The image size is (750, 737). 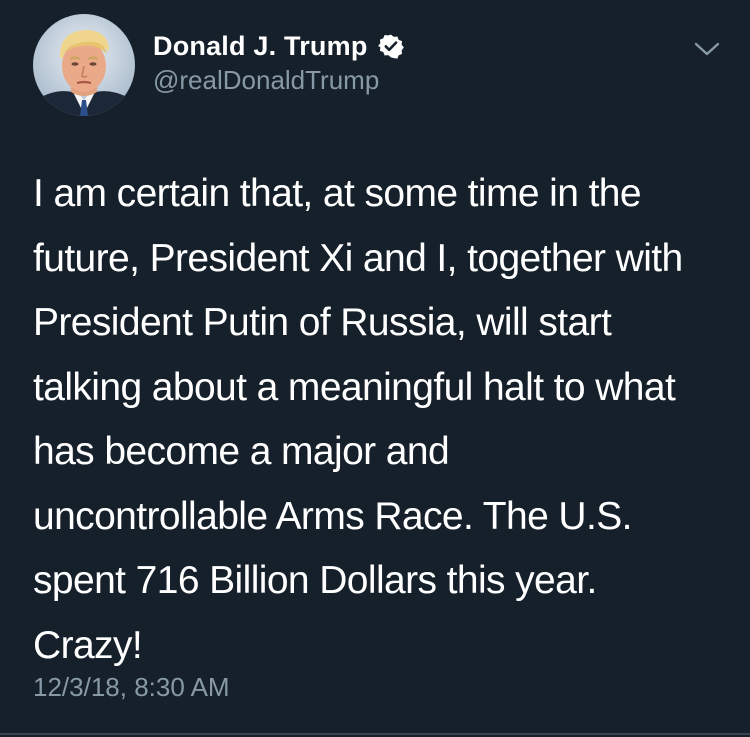 I want to click on author-handle: @realDonaldTrump, so click(x=266, y=80).